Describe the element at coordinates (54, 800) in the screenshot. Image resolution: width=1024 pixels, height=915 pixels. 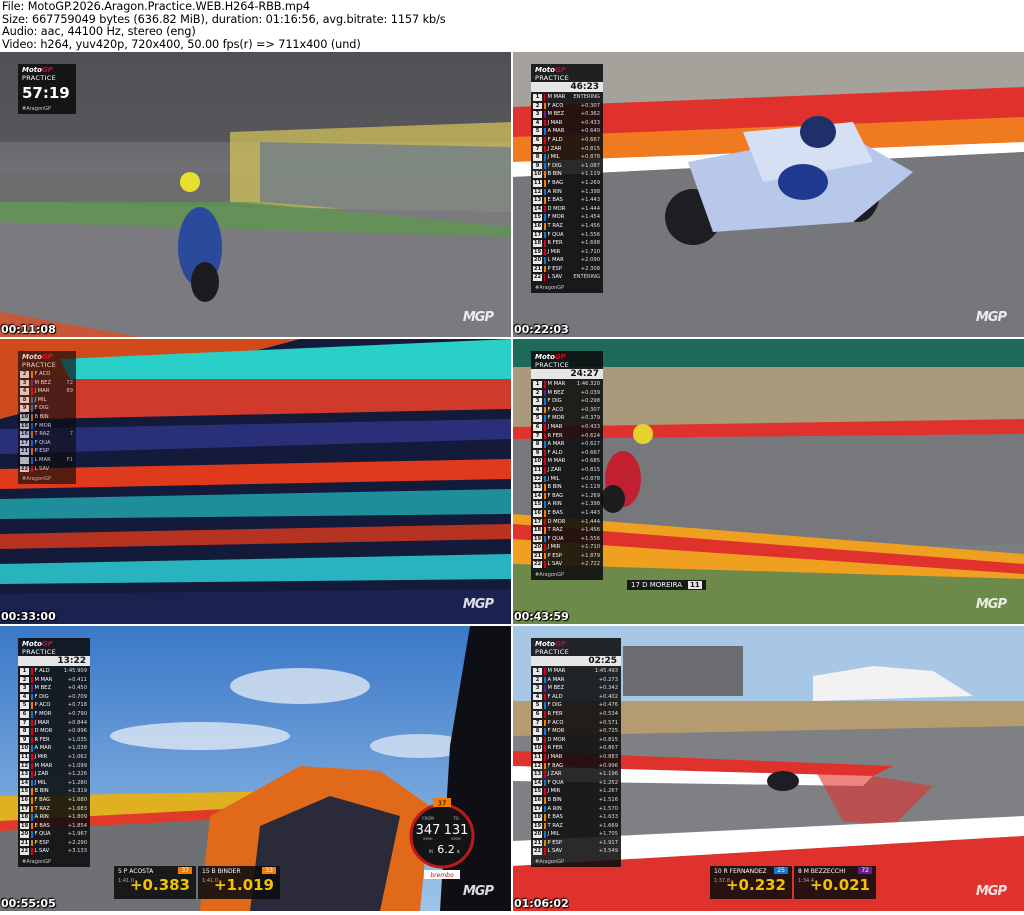
I see `standings-row: 16 F BAG +1.680` at that location.